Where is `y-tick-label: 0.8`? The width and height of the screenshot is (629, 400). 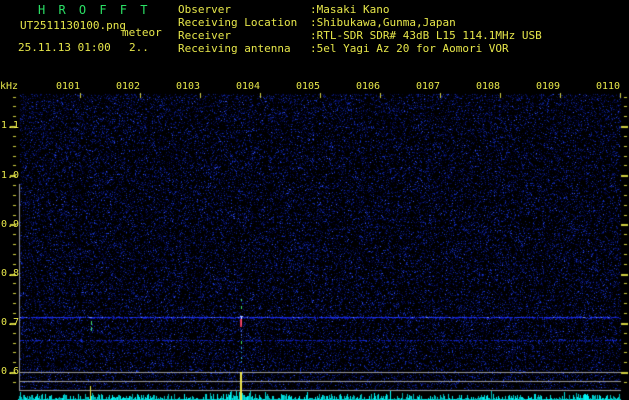
y-tick-label: 0.8 is located at coordinates (9, 273).